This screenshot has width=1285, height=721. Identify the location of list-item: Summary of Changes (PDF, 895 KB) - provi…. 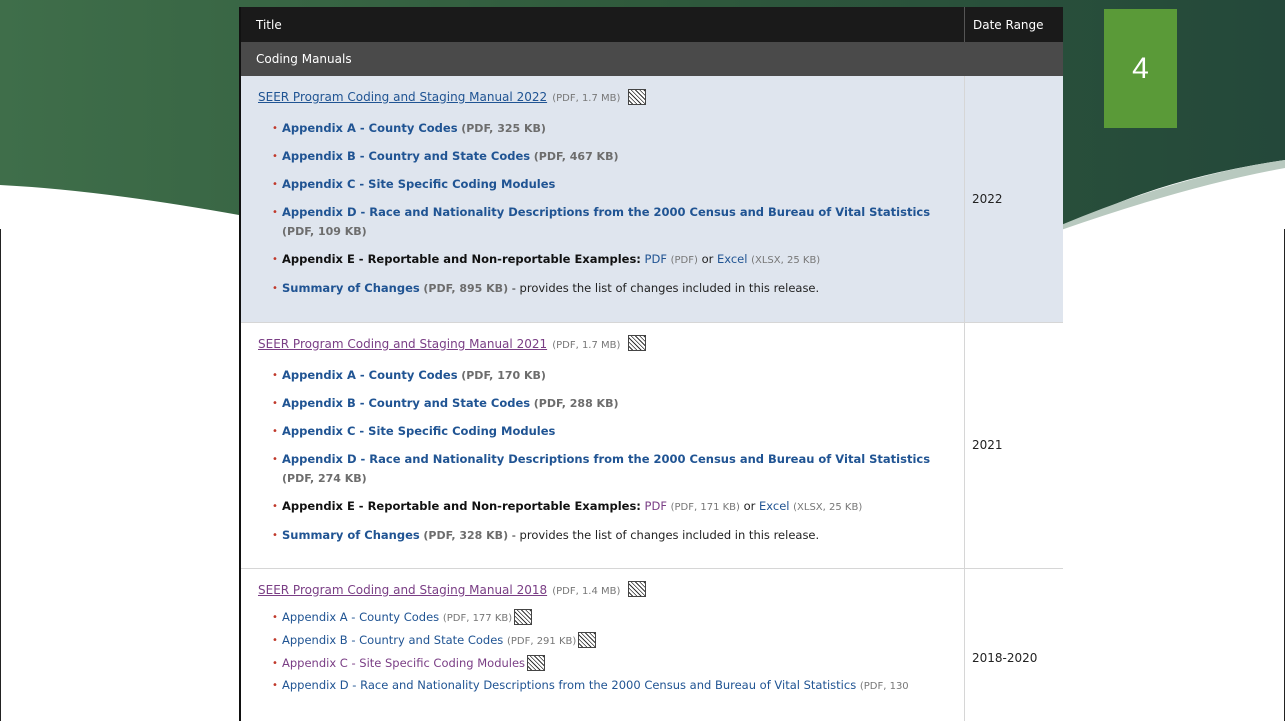
(613, 288).